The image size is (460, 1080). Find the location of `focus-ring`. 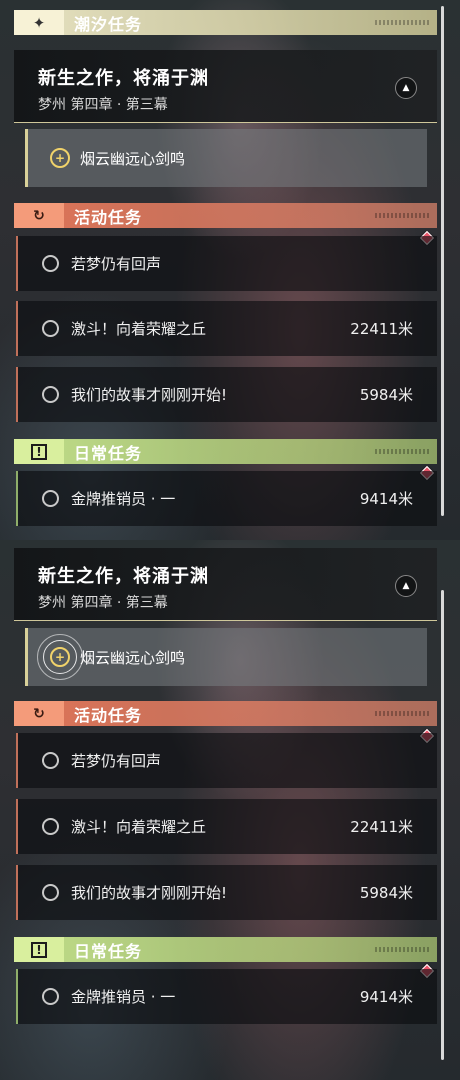

focus-ring is located at coordinates (60, 657).